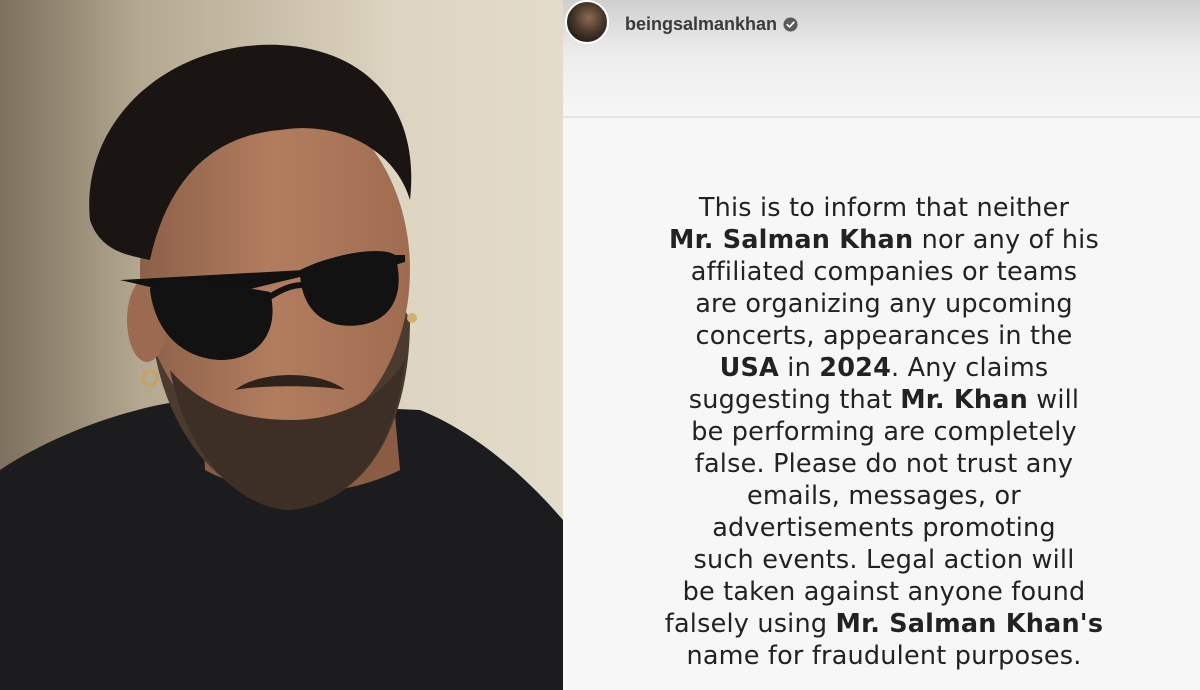  I want to click on notice-text: affiliated companies or teams, so click(884, 272).